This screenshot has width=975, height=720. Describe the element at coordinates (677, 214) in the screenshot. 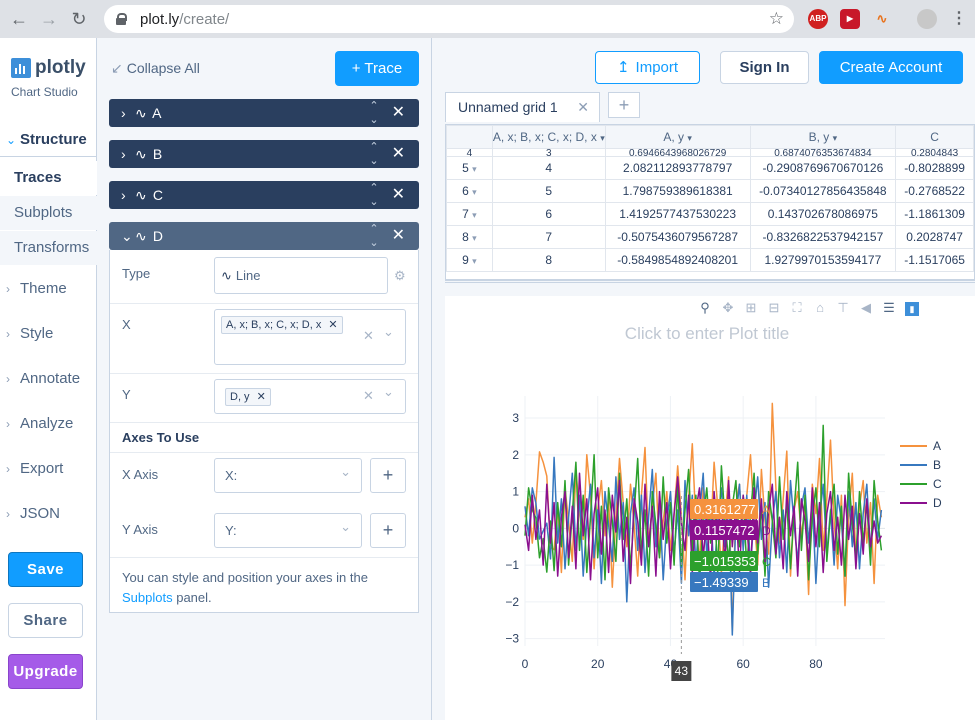

I see `grid-cell: 1.4192577437530223` at that location.